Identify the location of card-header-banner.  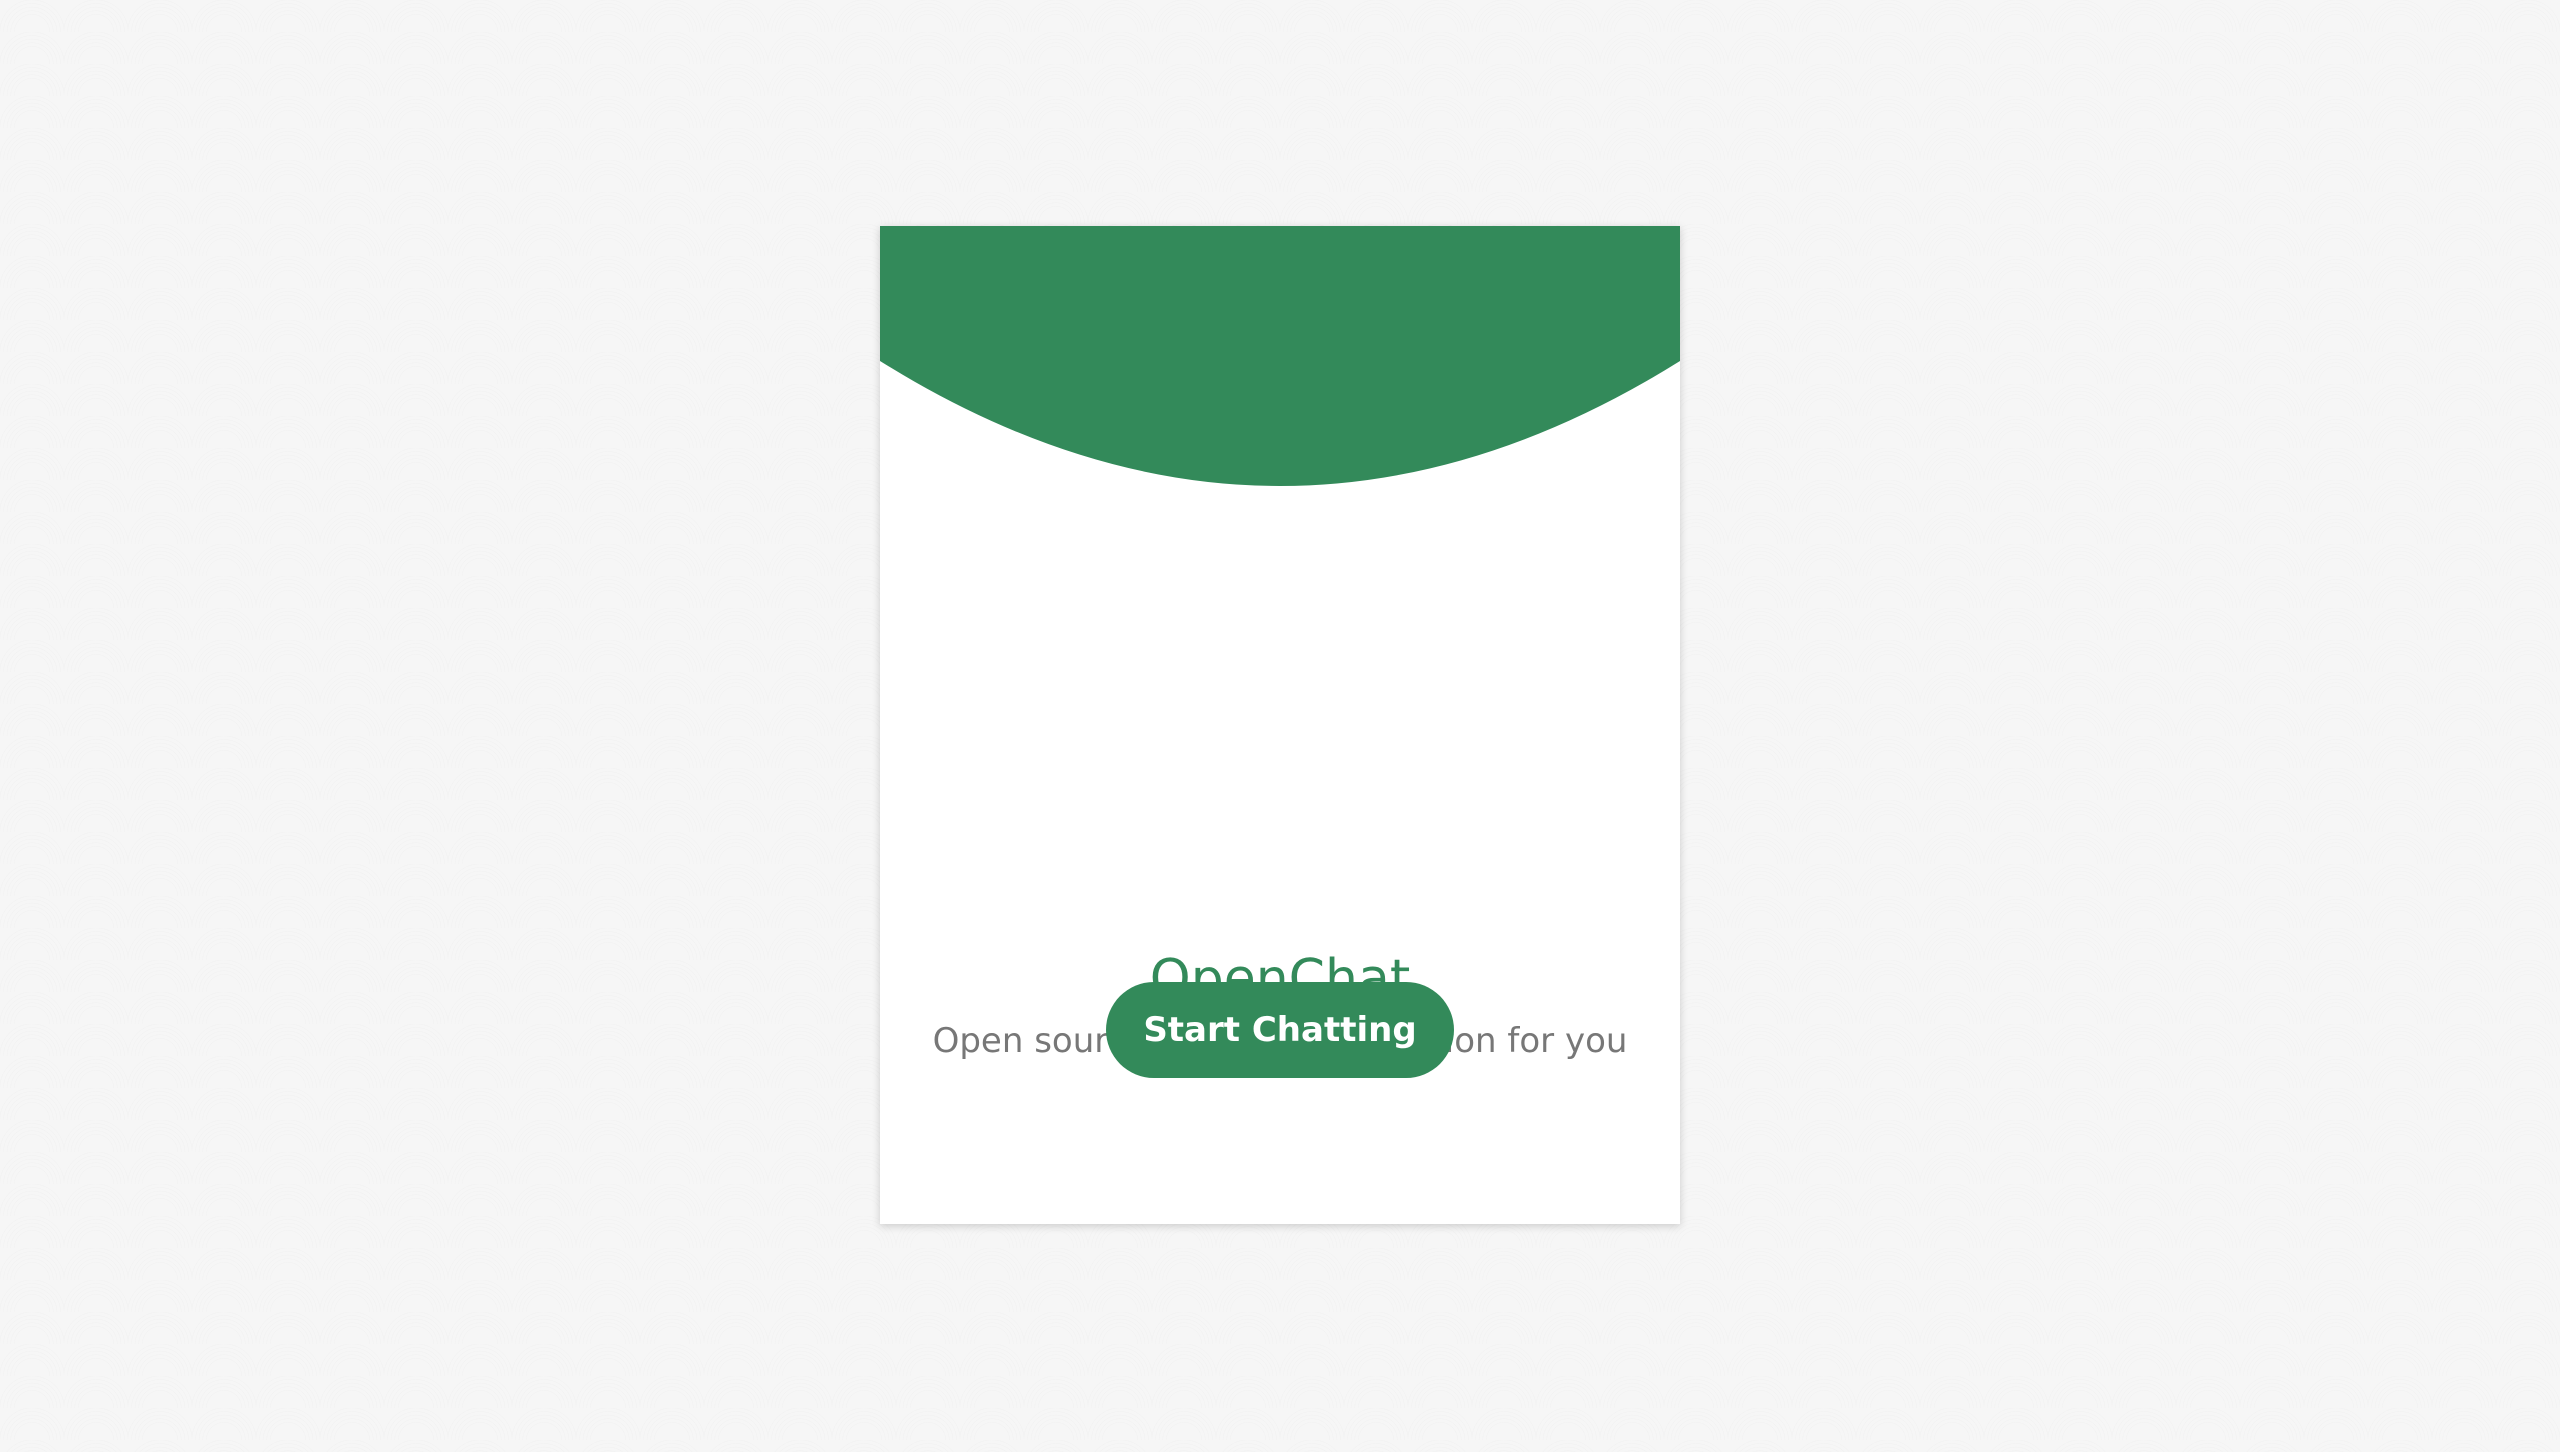
(1280, 356).